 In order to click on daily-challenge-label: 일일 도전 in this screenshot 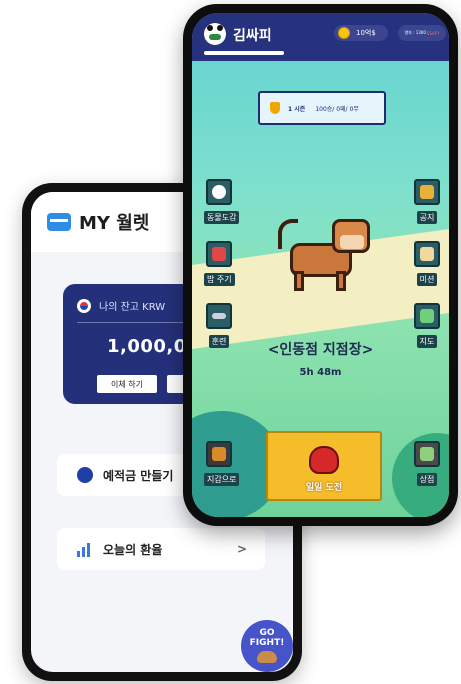, I will do `click(324, 488)`.